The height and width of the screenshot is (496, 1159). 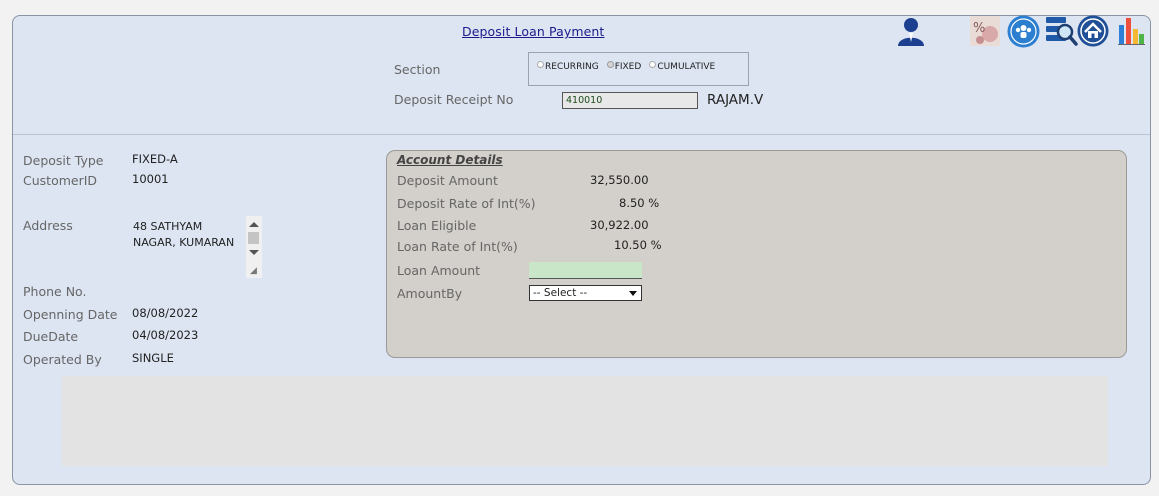 I want to click on due-date-value: 04/08/2023, so click(x=165, y=335).